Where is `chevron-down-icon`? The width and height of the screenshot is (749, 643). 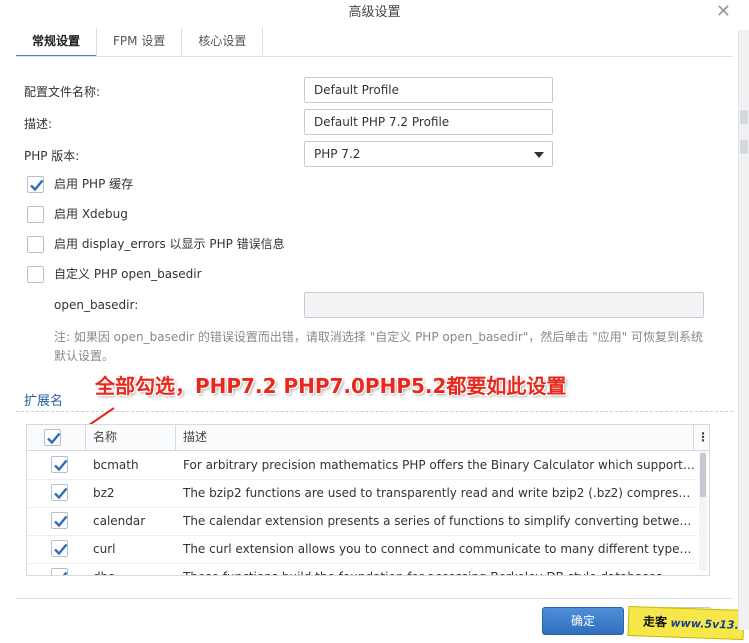 chevron-down-icon is located at coordinates (539, 155).